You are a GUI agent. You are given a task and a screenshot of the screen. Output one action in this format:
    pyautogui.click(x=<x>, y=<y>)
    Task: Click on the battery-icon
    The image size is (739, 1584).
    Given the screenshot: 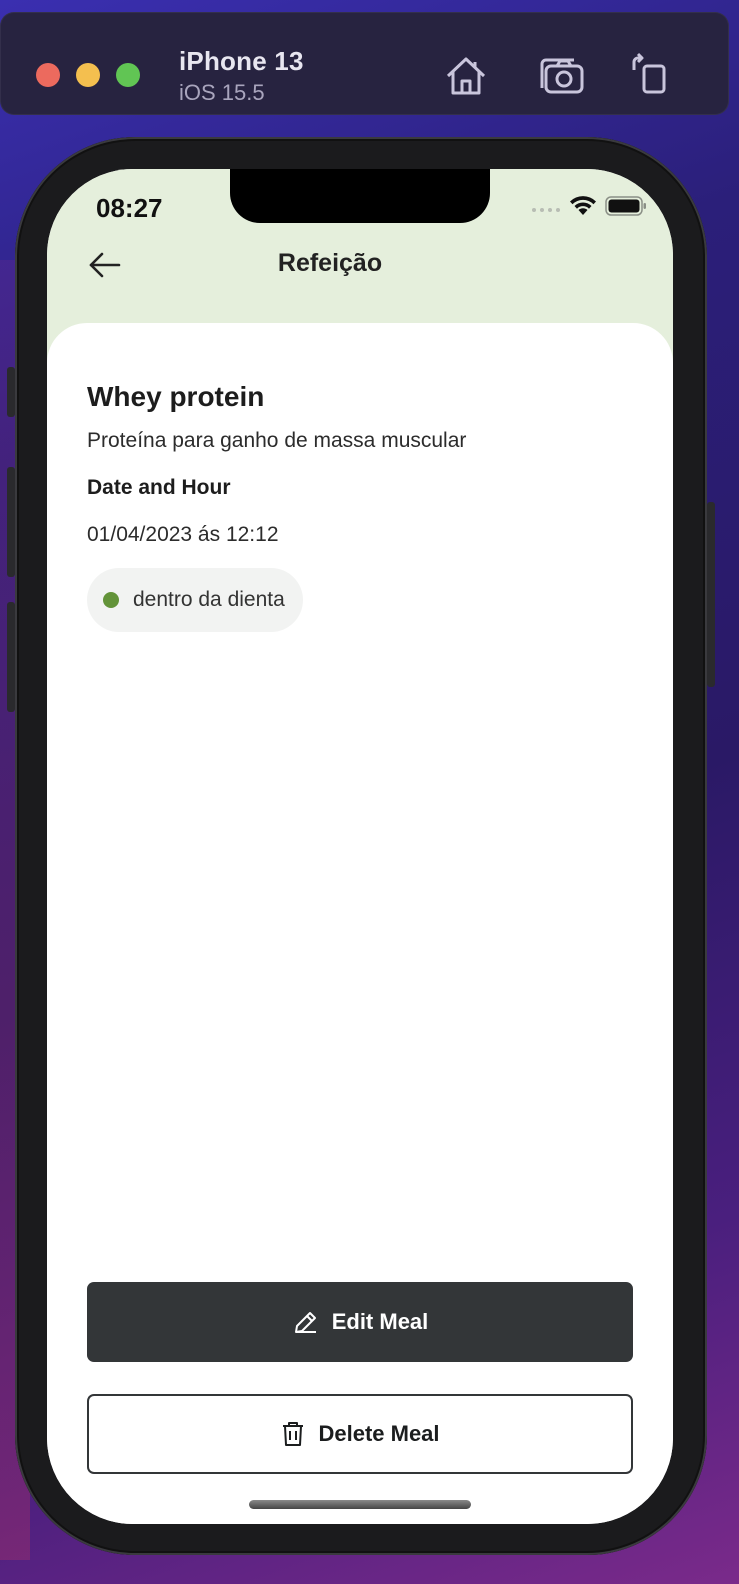 What is the action you would take?
    pyautogui.click(x=626, y=208)
    